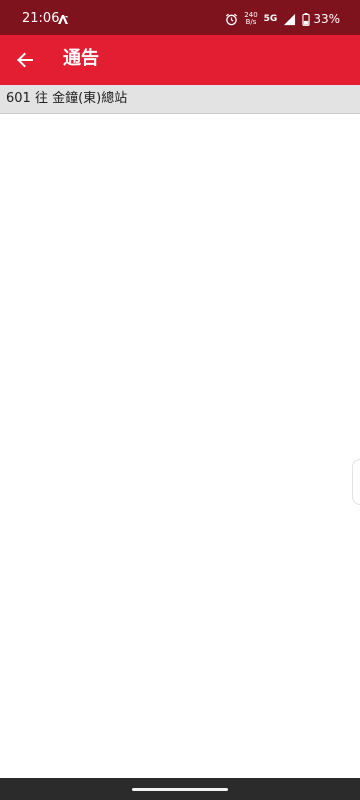  I want to click on navigation-bar, so click(180, 789).